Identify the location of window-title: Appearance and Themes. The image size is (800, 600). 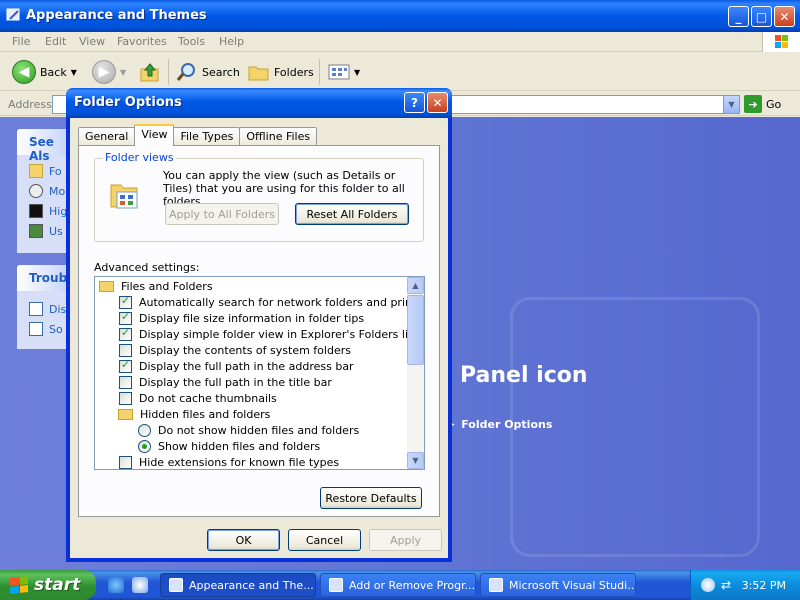
(116, 15).